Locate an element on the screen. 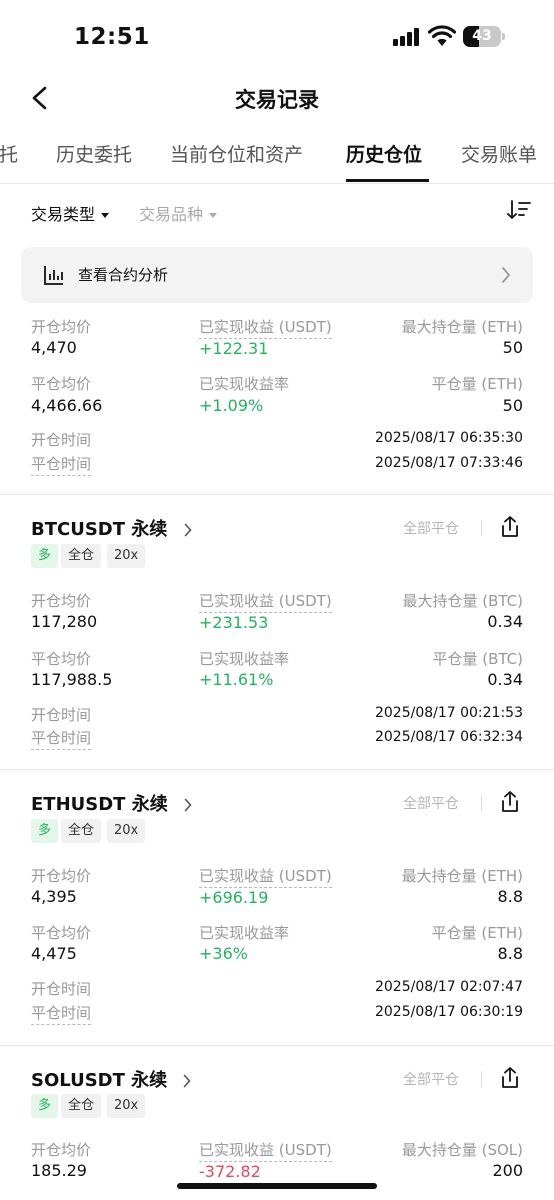 Image resolution: width=554 pixels, height=1200 pixels. position-symbol-link: ETHUSDT 永续 is located at coordinates (111, 803).